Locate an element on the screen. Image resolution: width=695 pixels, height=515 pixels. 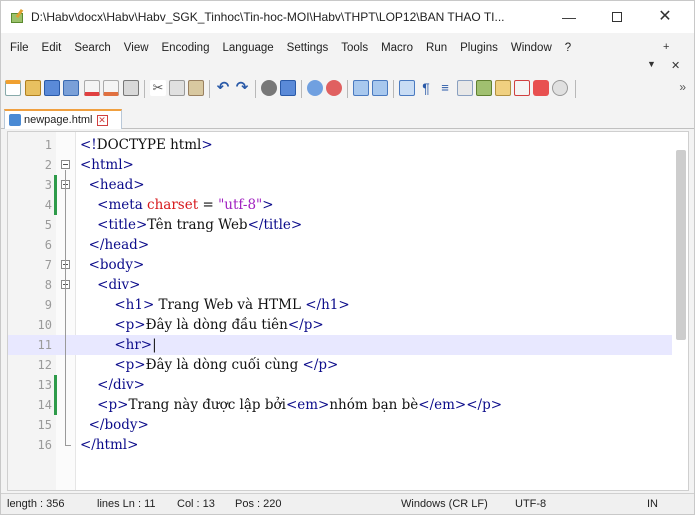
copy-icon is located at coordinates (177, 88).